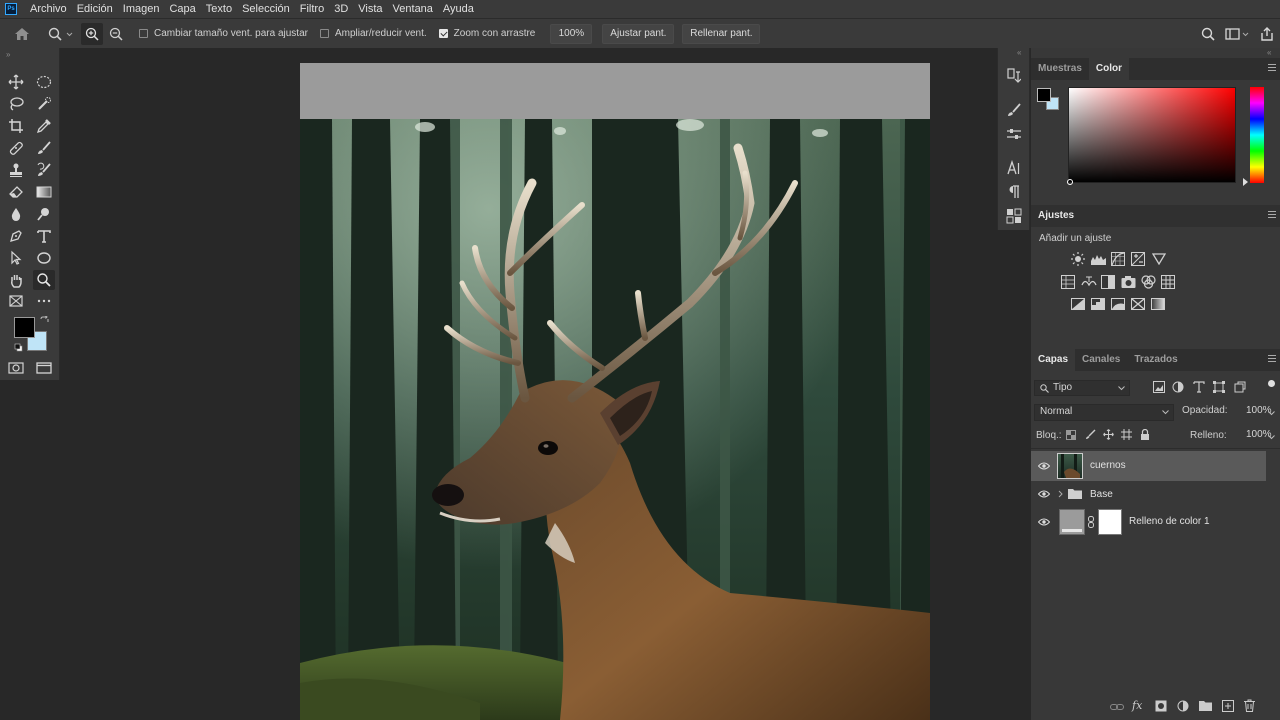 The width and height of the screenshot is (1280, 720). I want to click on filter-shape-layers-icon, so click(1219, 388).